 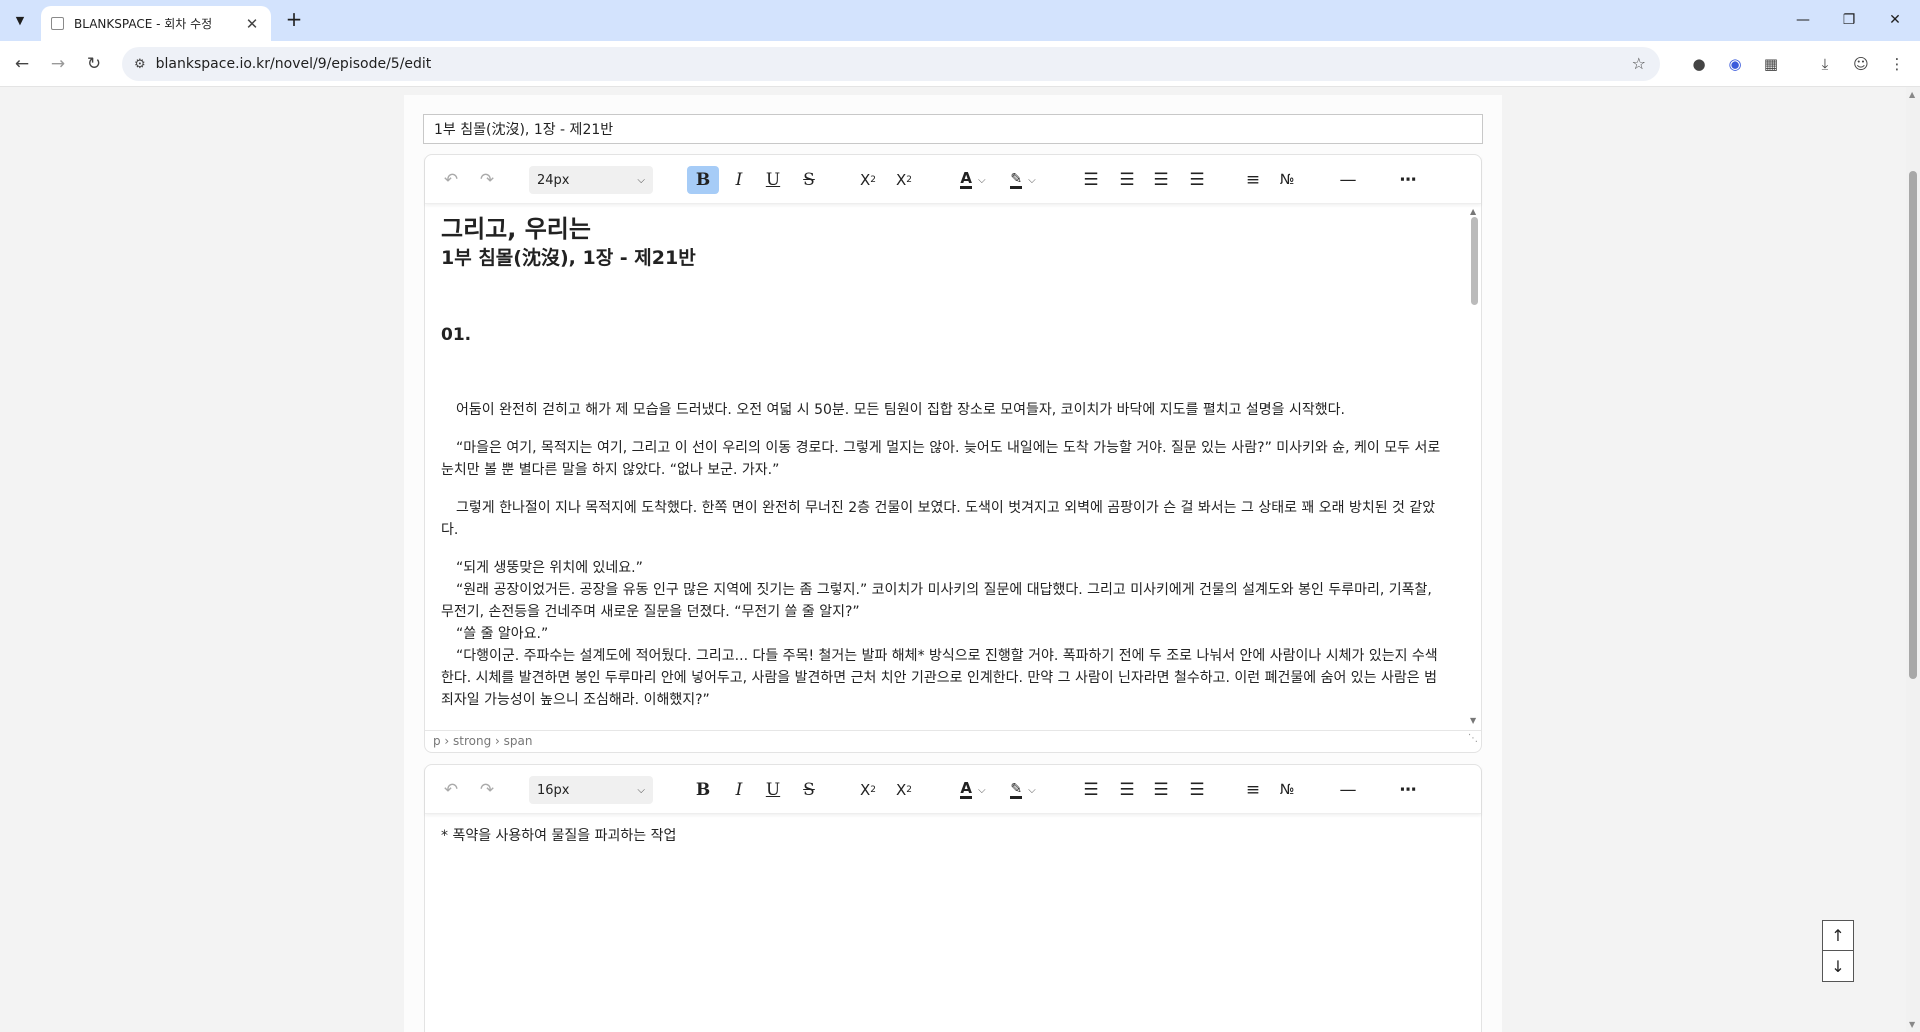 I want to click on paragraph: “쓸 줄 알아요.”, so click(x=502, y=634).